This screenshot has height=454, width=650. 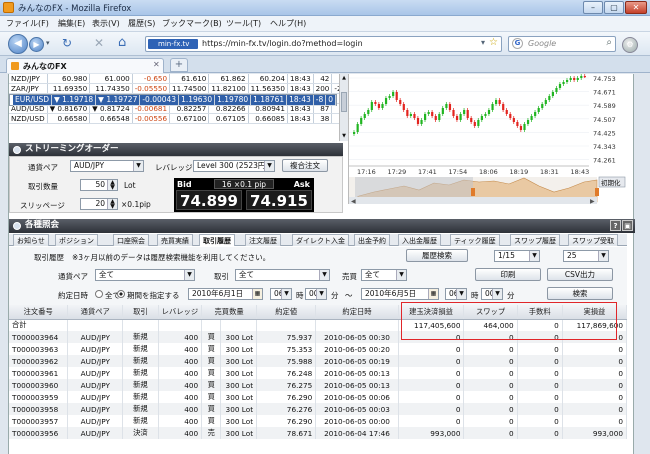 What do you see at coordinates (384, 275) in the screenshot?
I see `filter-side-select: 全て ▼` at bounding box center [384, 275].